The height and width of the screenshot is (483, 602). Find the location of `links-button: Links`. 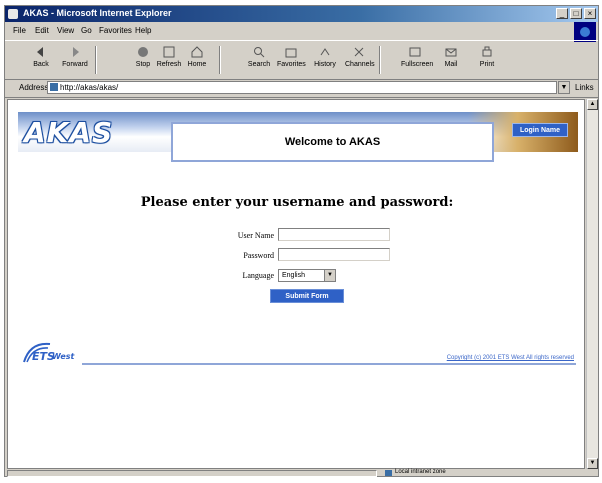

links-button: Links is located at coordinates (584, 87).